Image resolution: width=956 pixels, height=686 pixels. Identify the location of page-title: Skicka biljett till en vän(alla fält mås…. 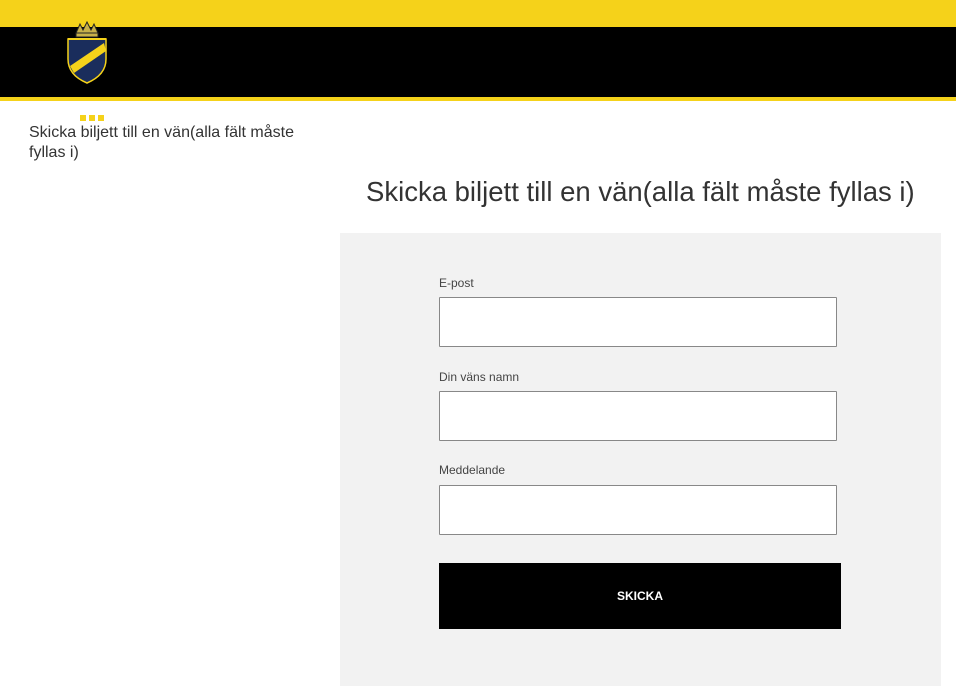
(640, 191).